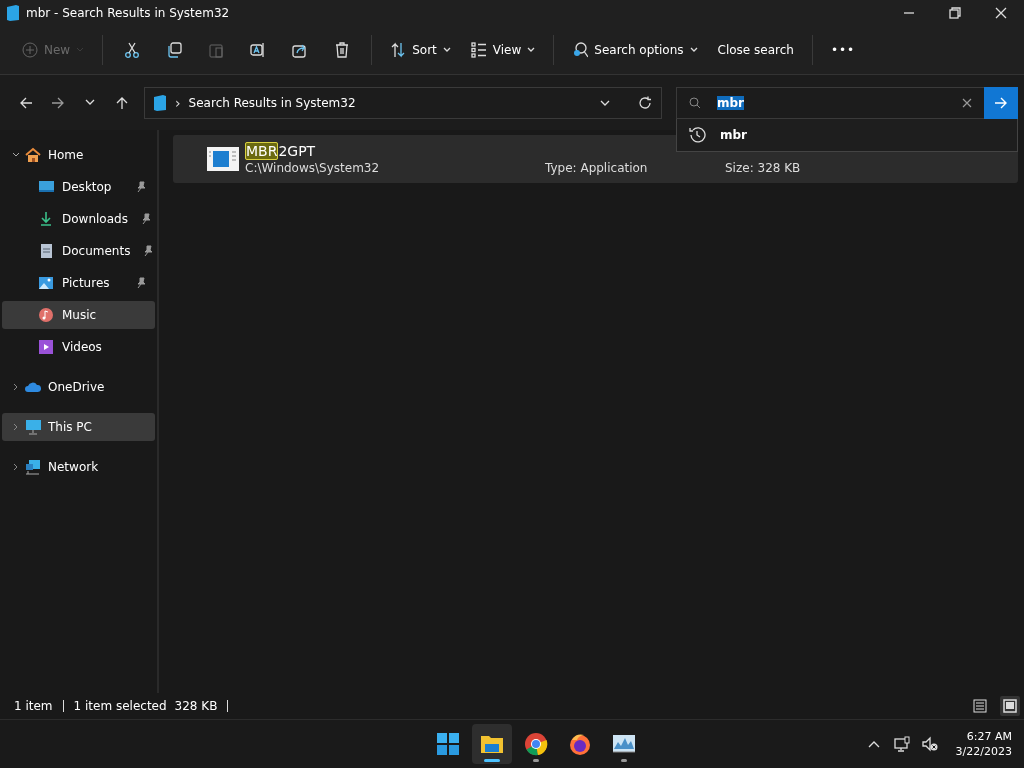  I want to click on network-monitor-icon, so click(901, 744).